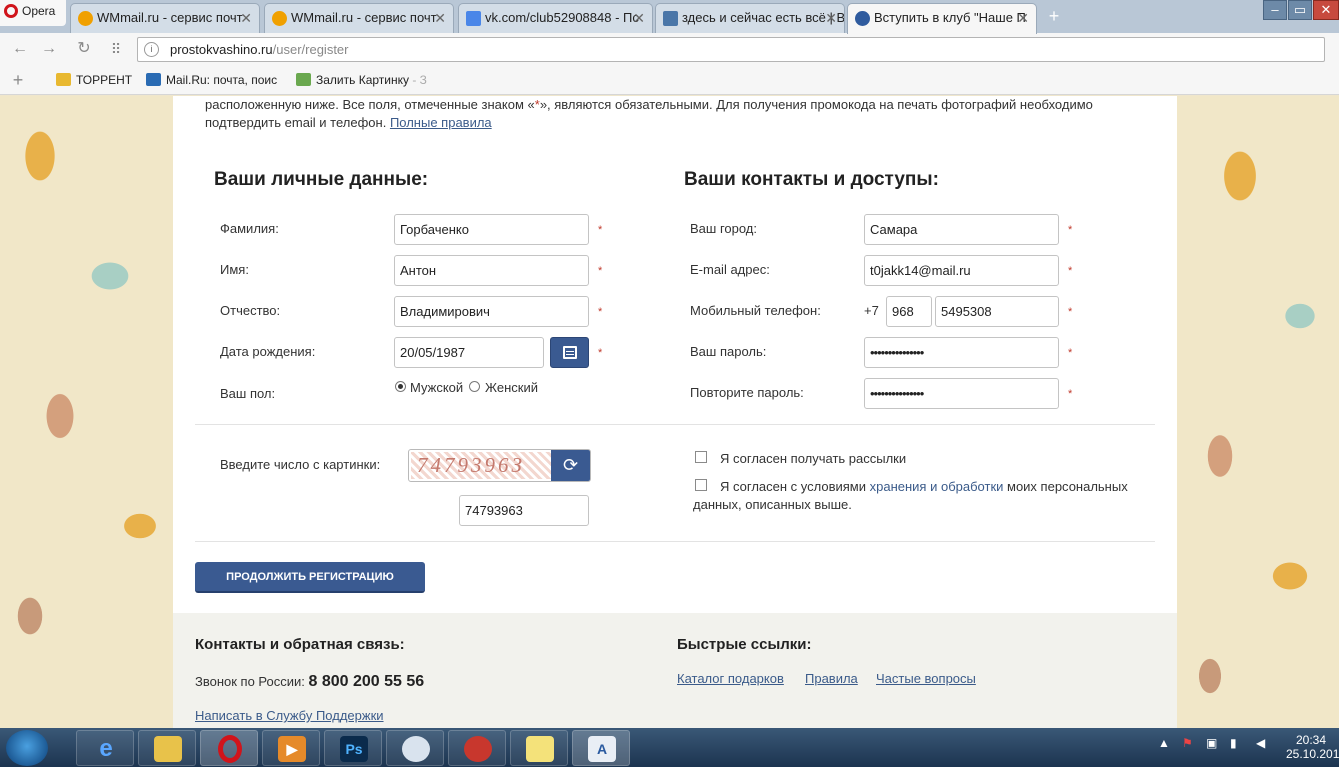 The width and height of the screenshot is (1339, 767). Describe the element at coordinates (361, 80) in the screenshot. I see `bookmark-upload-image: Залить Картинку - З` at that location.